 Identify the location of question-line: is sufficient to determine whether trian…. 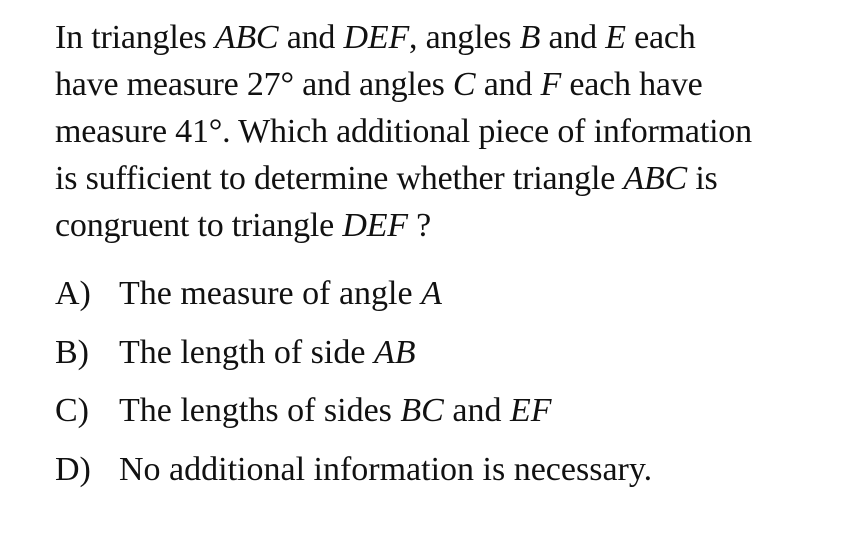
(455, 178).